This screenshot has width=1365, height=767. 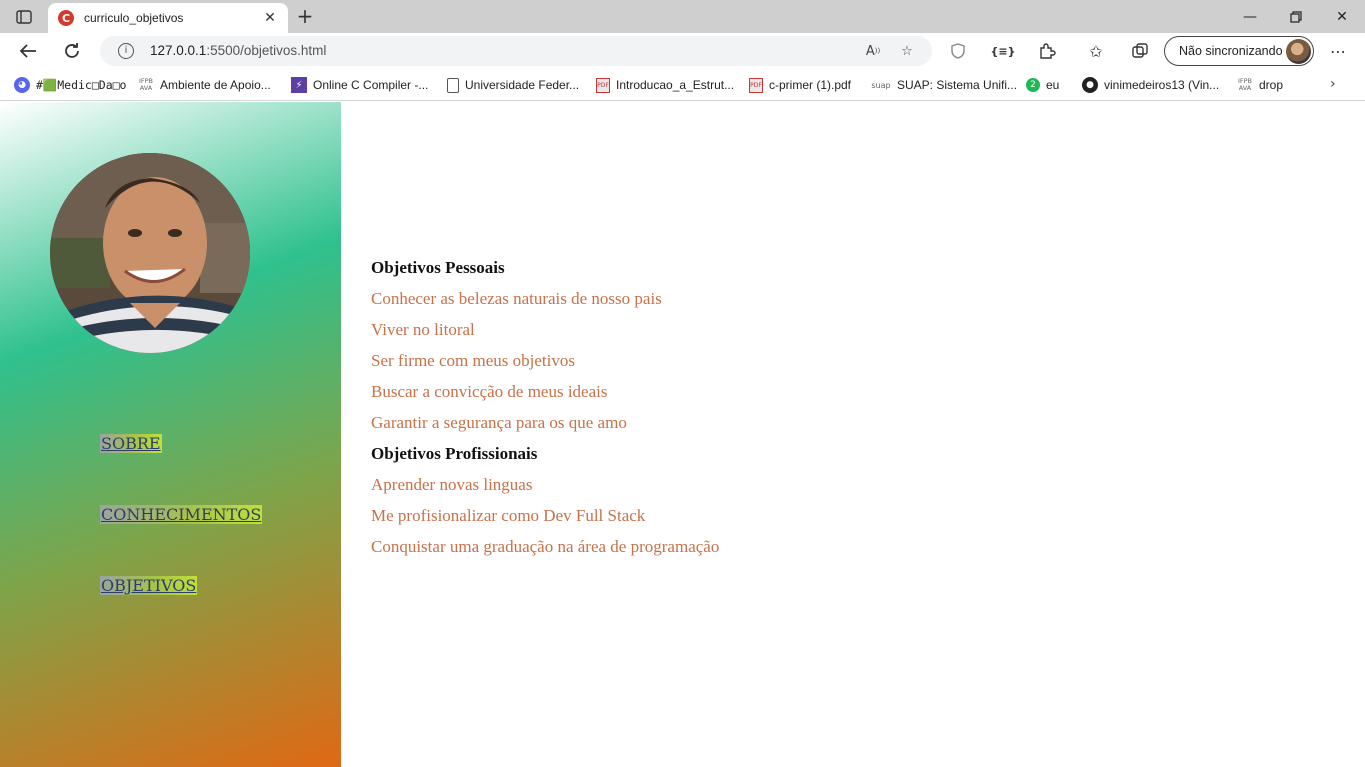 I want to click on badge-icon: 2, so click(x=1033, y=85).